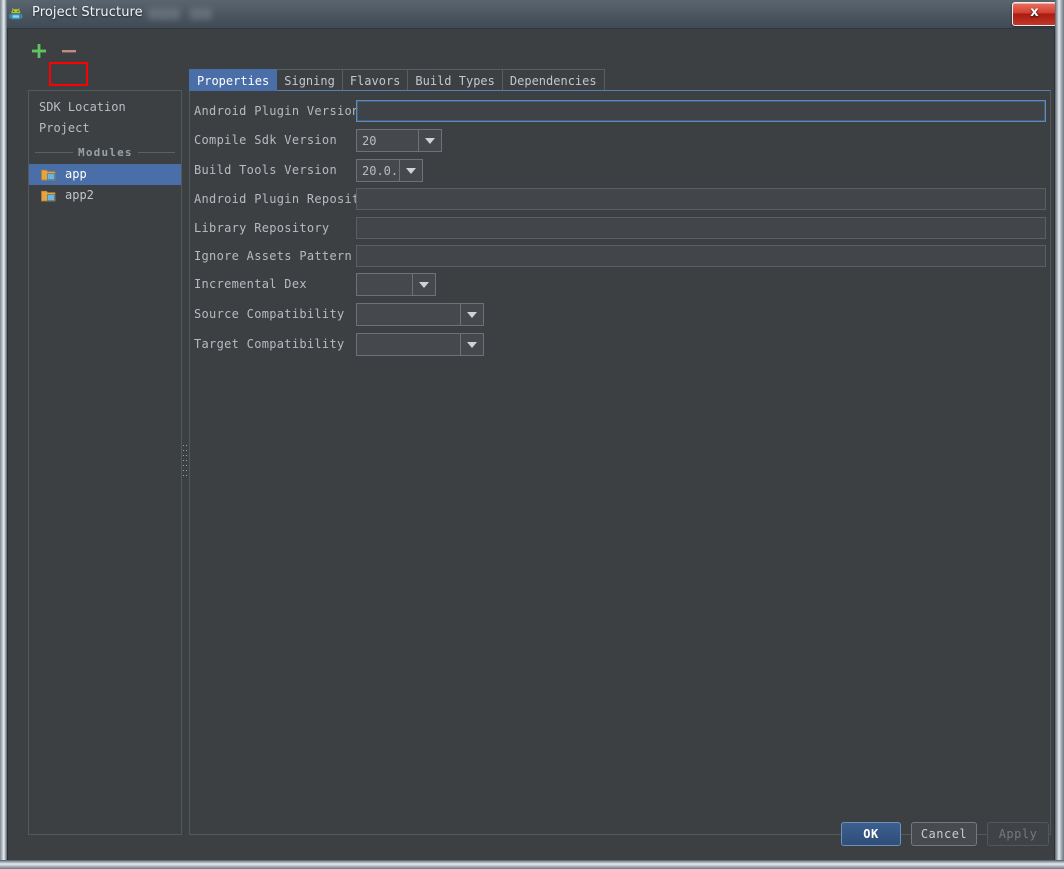  Describe the element at coordinates (620, 315) in the screenshot. I see `form-row-source-compatibility: Source Compatibility` at that location.